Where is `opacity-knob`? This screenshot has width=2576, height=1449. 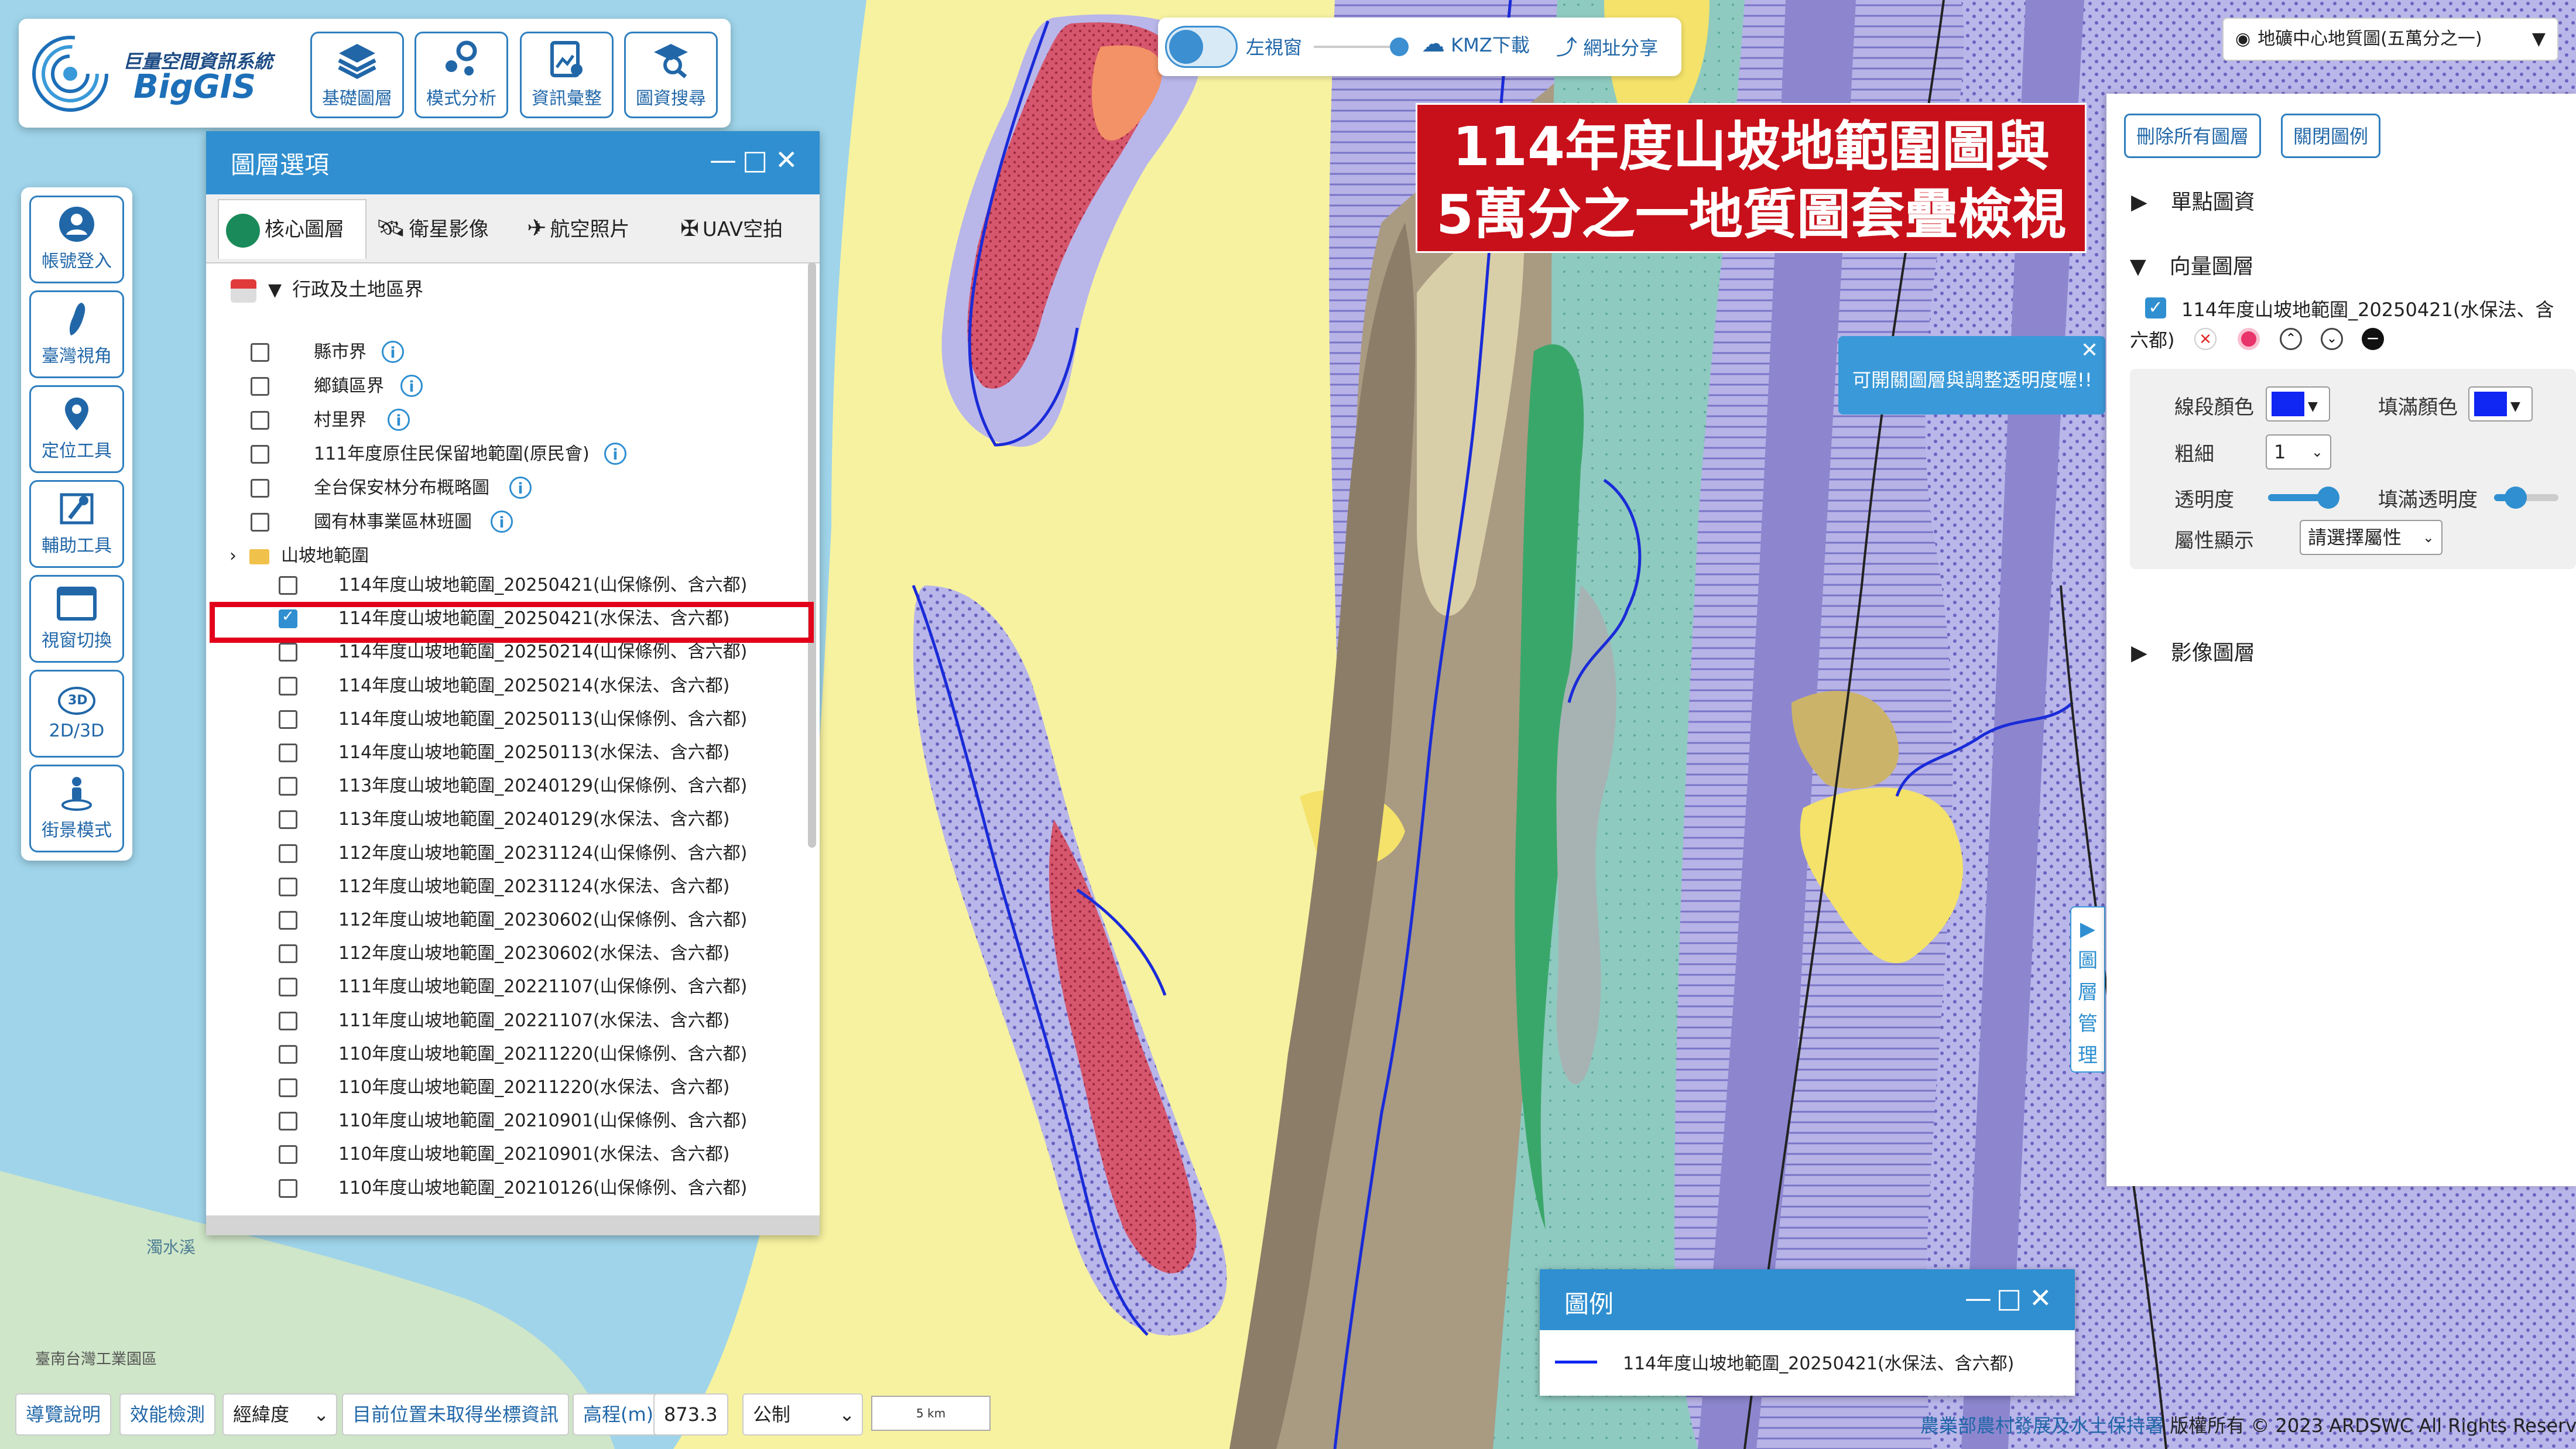 opacity-knob is located at coordinates (1399, 46).